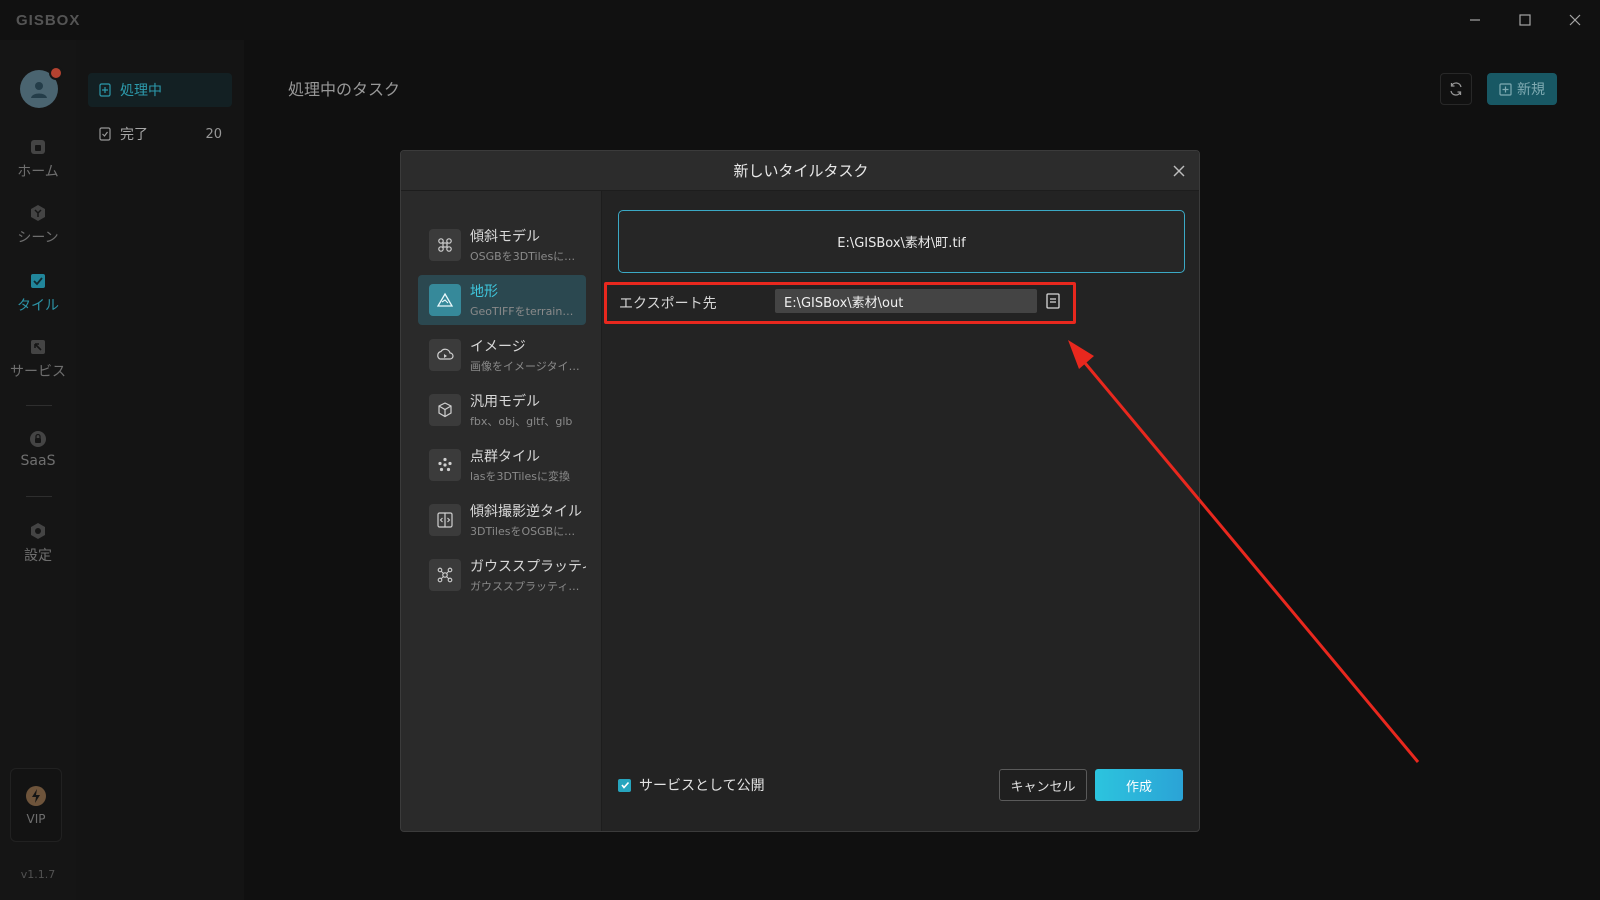 The image size is (1600, 900). I want to click on task-type-subtitle: 3DTilesをOSGBに変換, so click(525, 531).